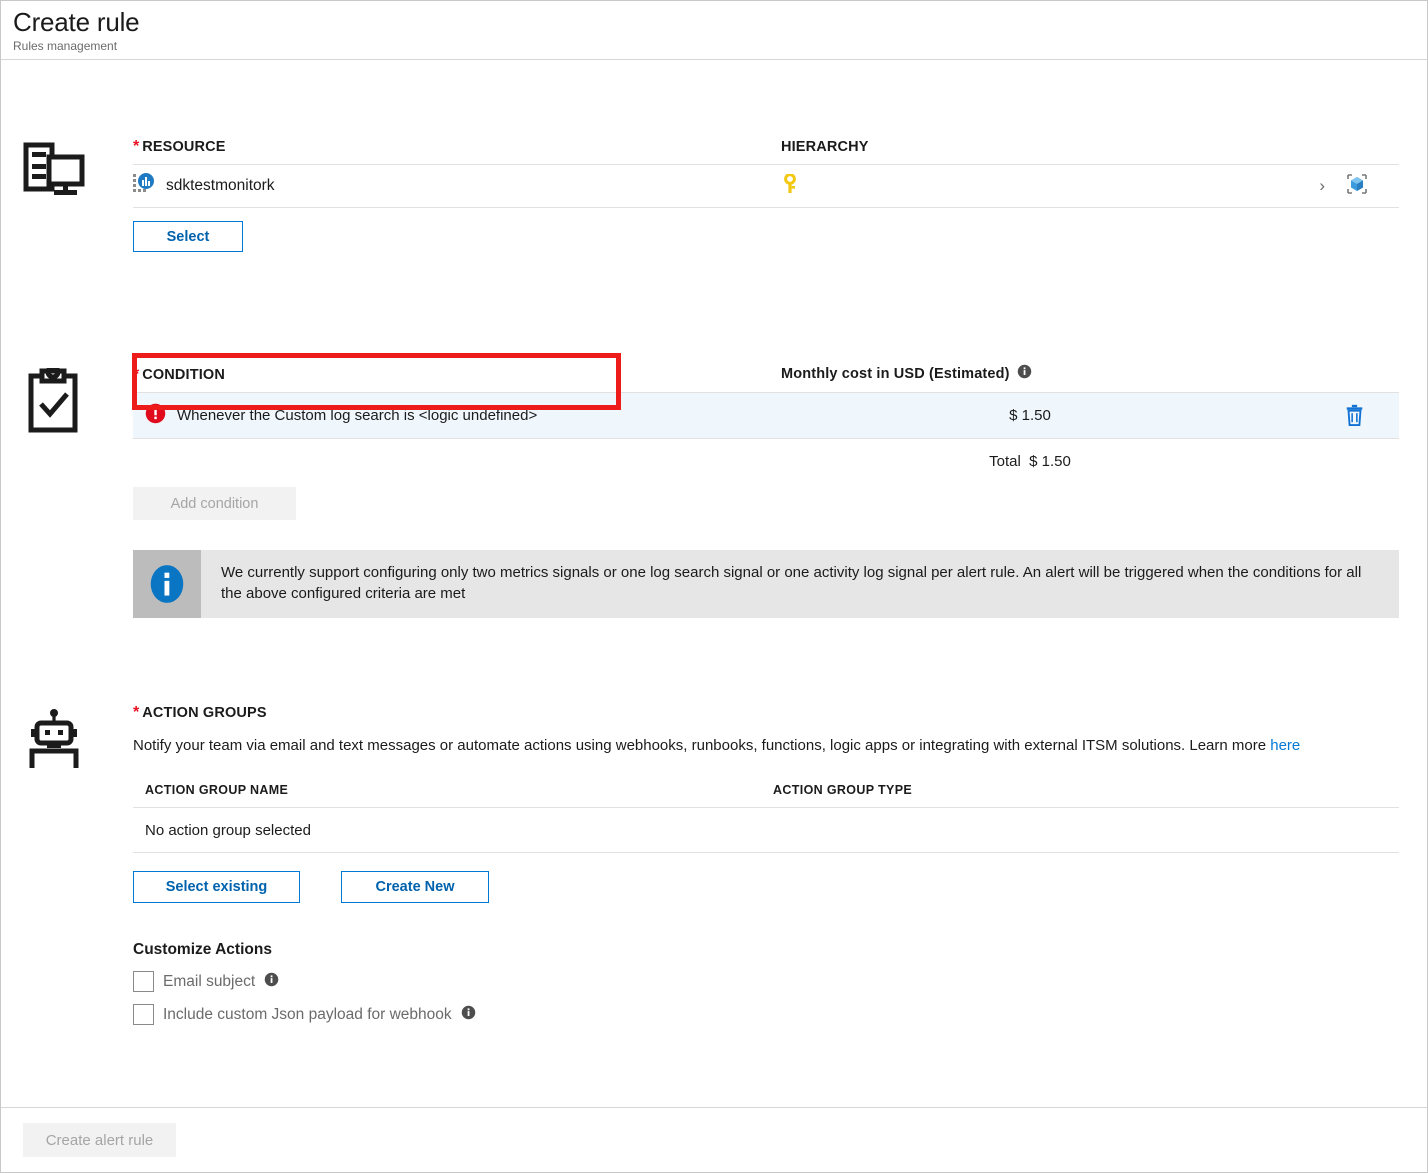 The image size is (1428, 1173). I want to click on empty-state-text: No action group selected, so click(228, 830).